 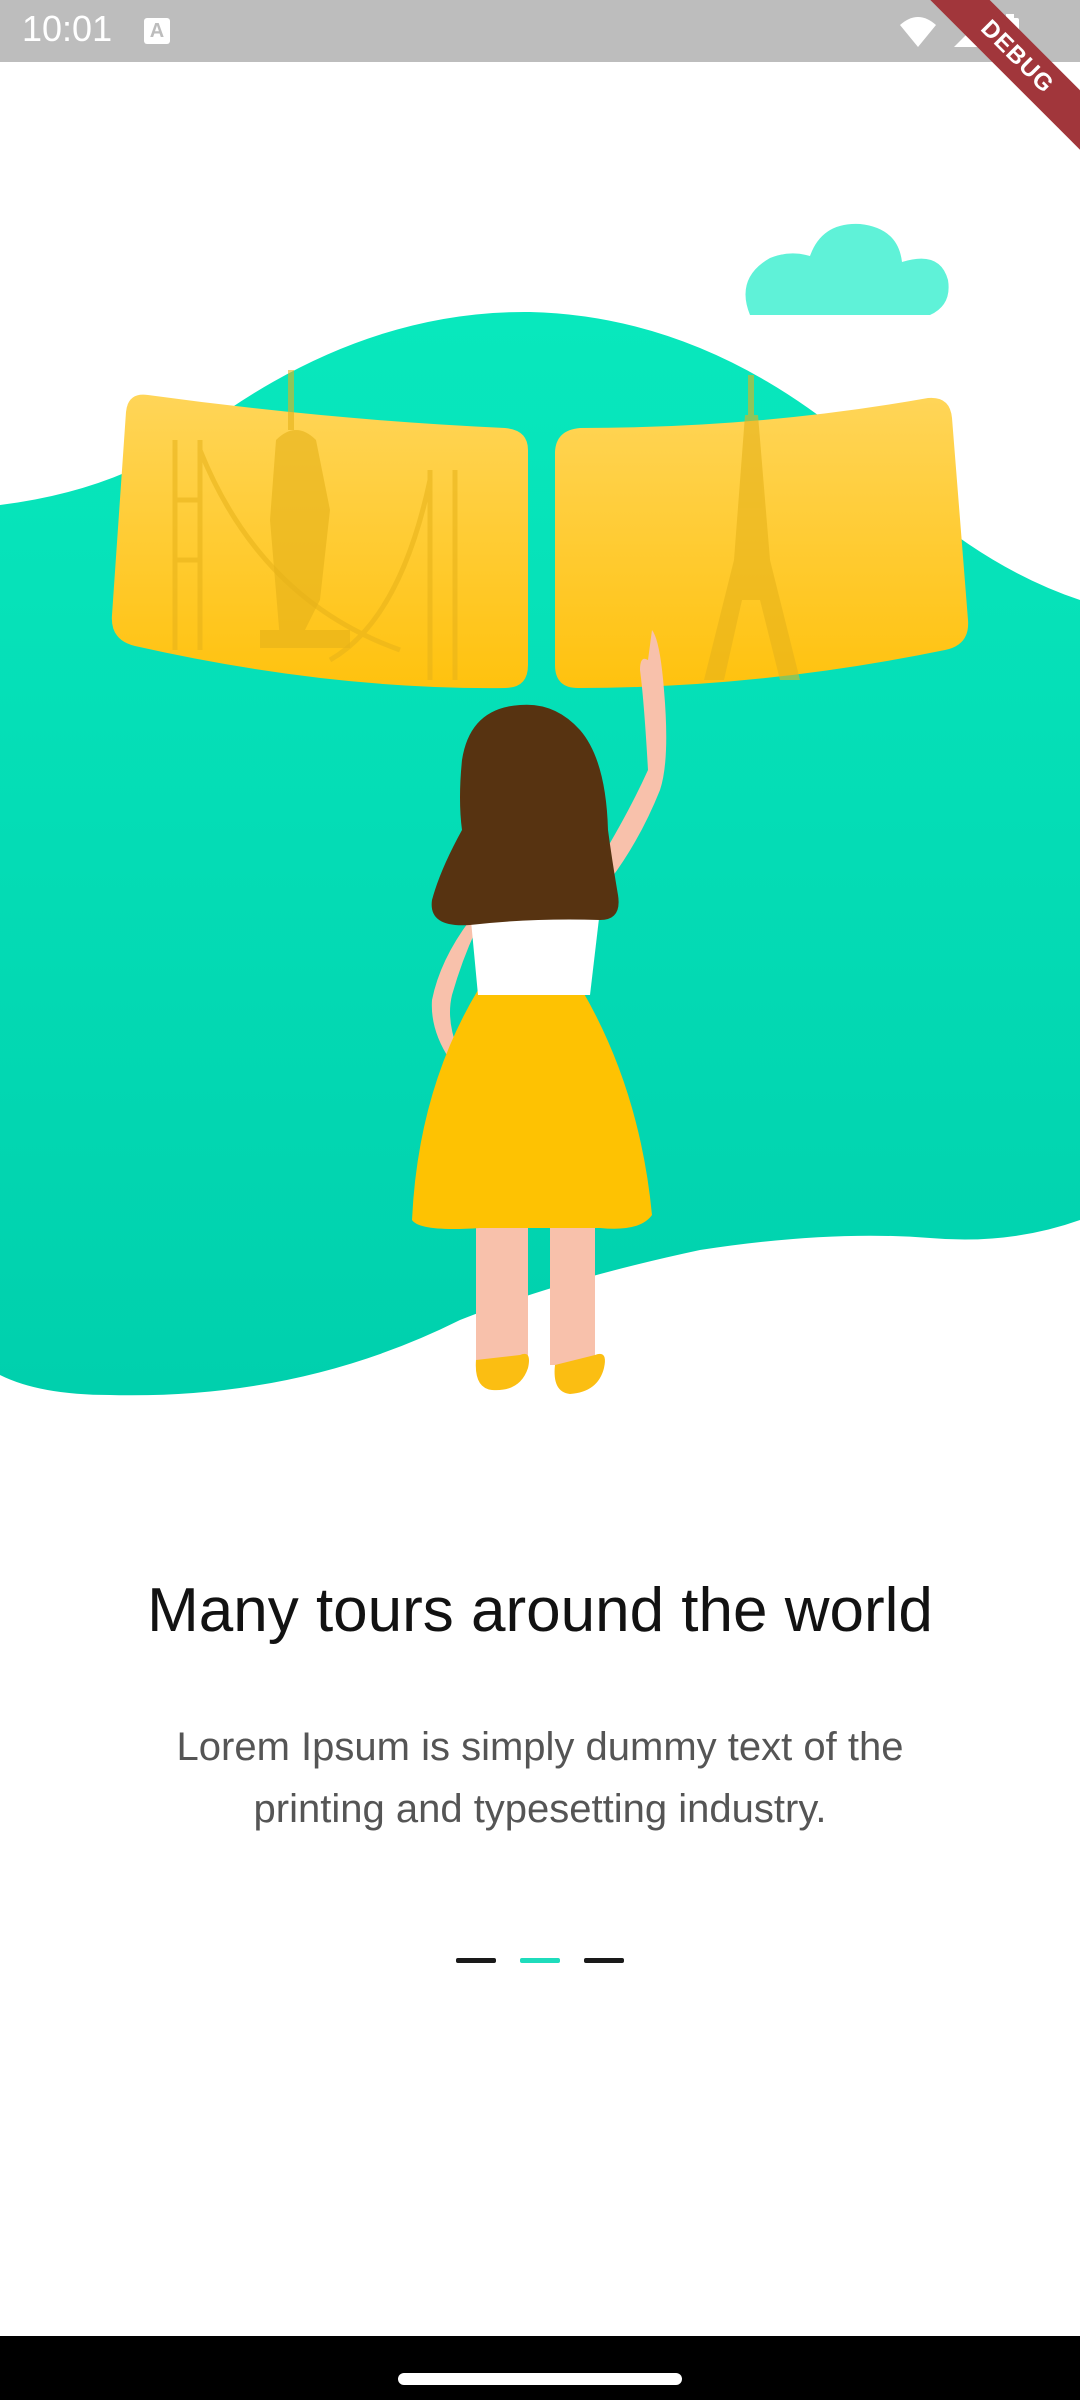 What do you see at coordinates (540, 31) in the screenshot?
I see `status-bar: 10:01 A` at bounding box center [540, 31].